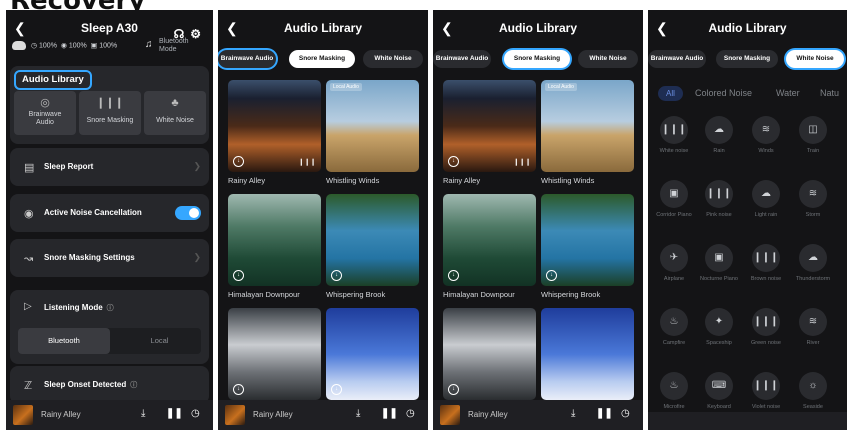 The width and height of the screenshot is (847, 430). I want to click on cluster-icon: ♣, so click(175, 103).